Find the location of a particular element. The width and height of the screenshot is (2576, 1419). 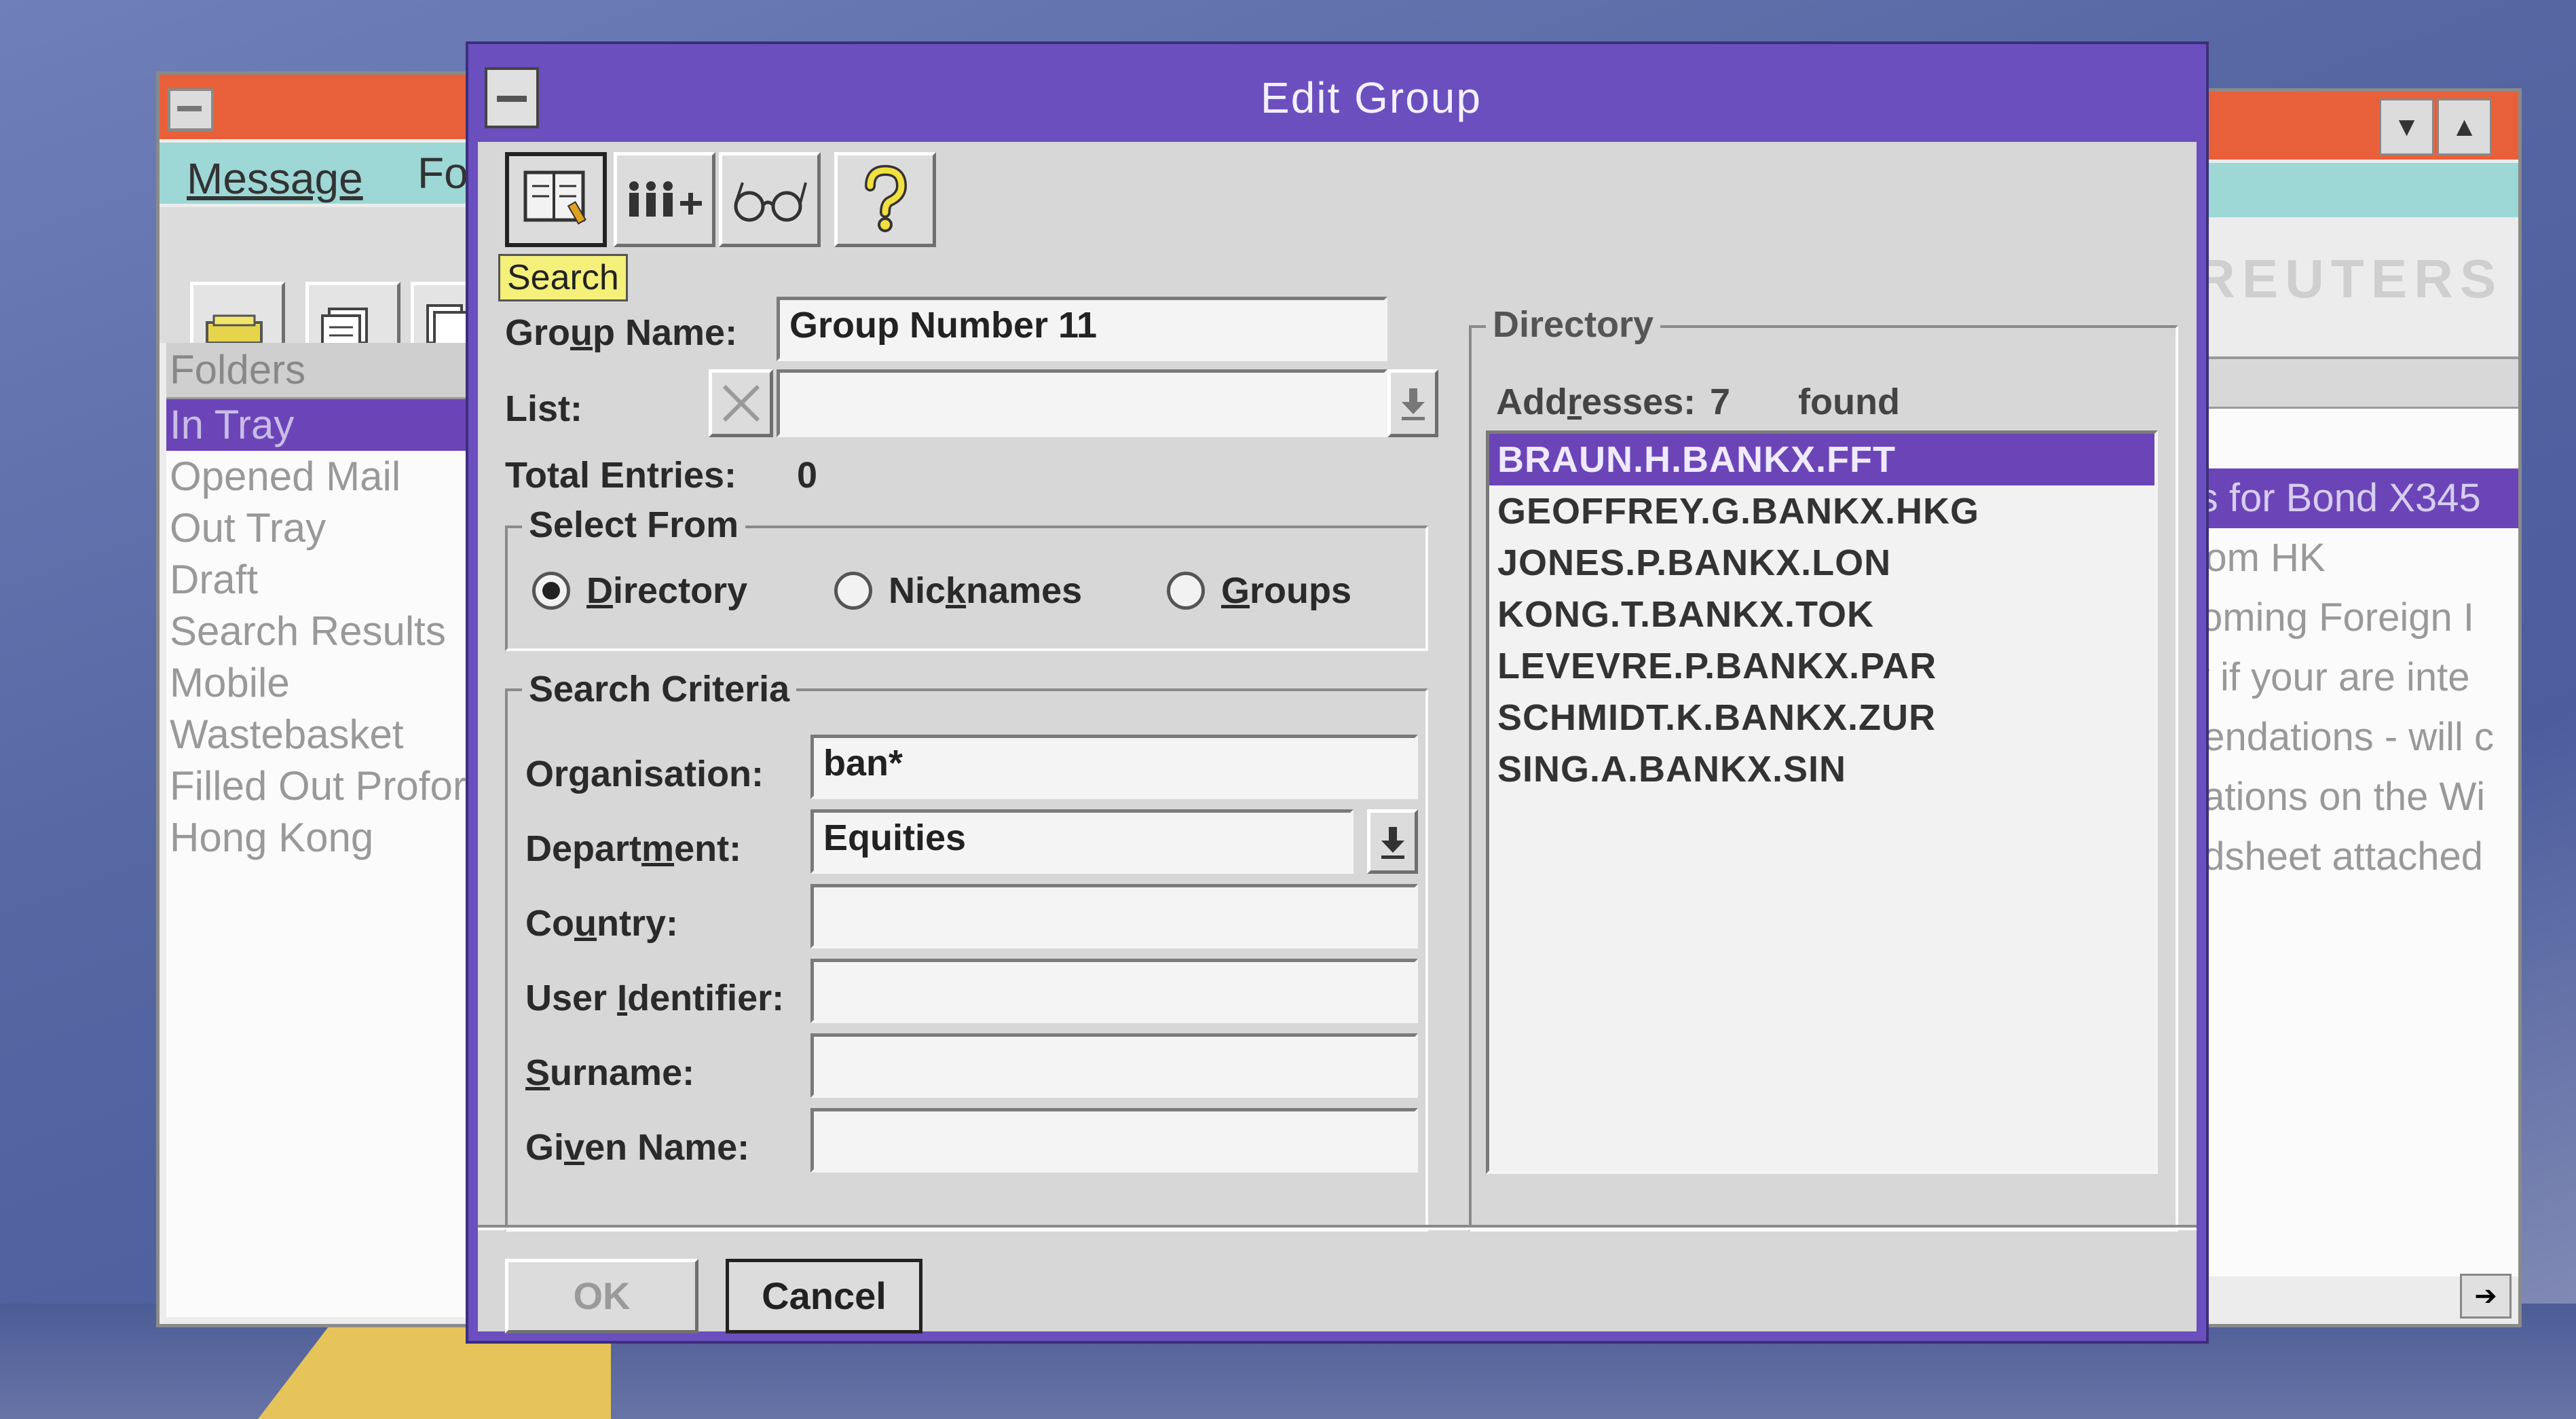

close-icon is located at coordinates (741, 403).